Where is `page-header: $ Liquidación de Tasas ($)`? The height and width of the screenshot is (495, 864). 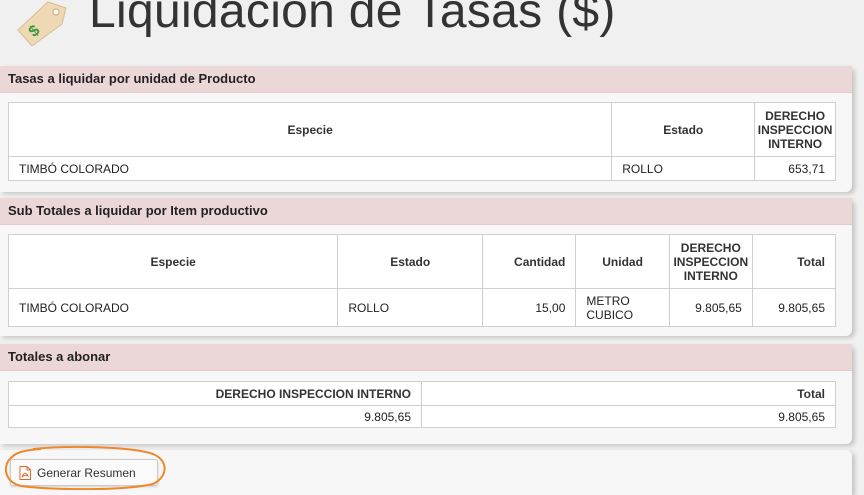
page-header: $ Liquidación de Tasas ($) is located at coordinates (432, 31).